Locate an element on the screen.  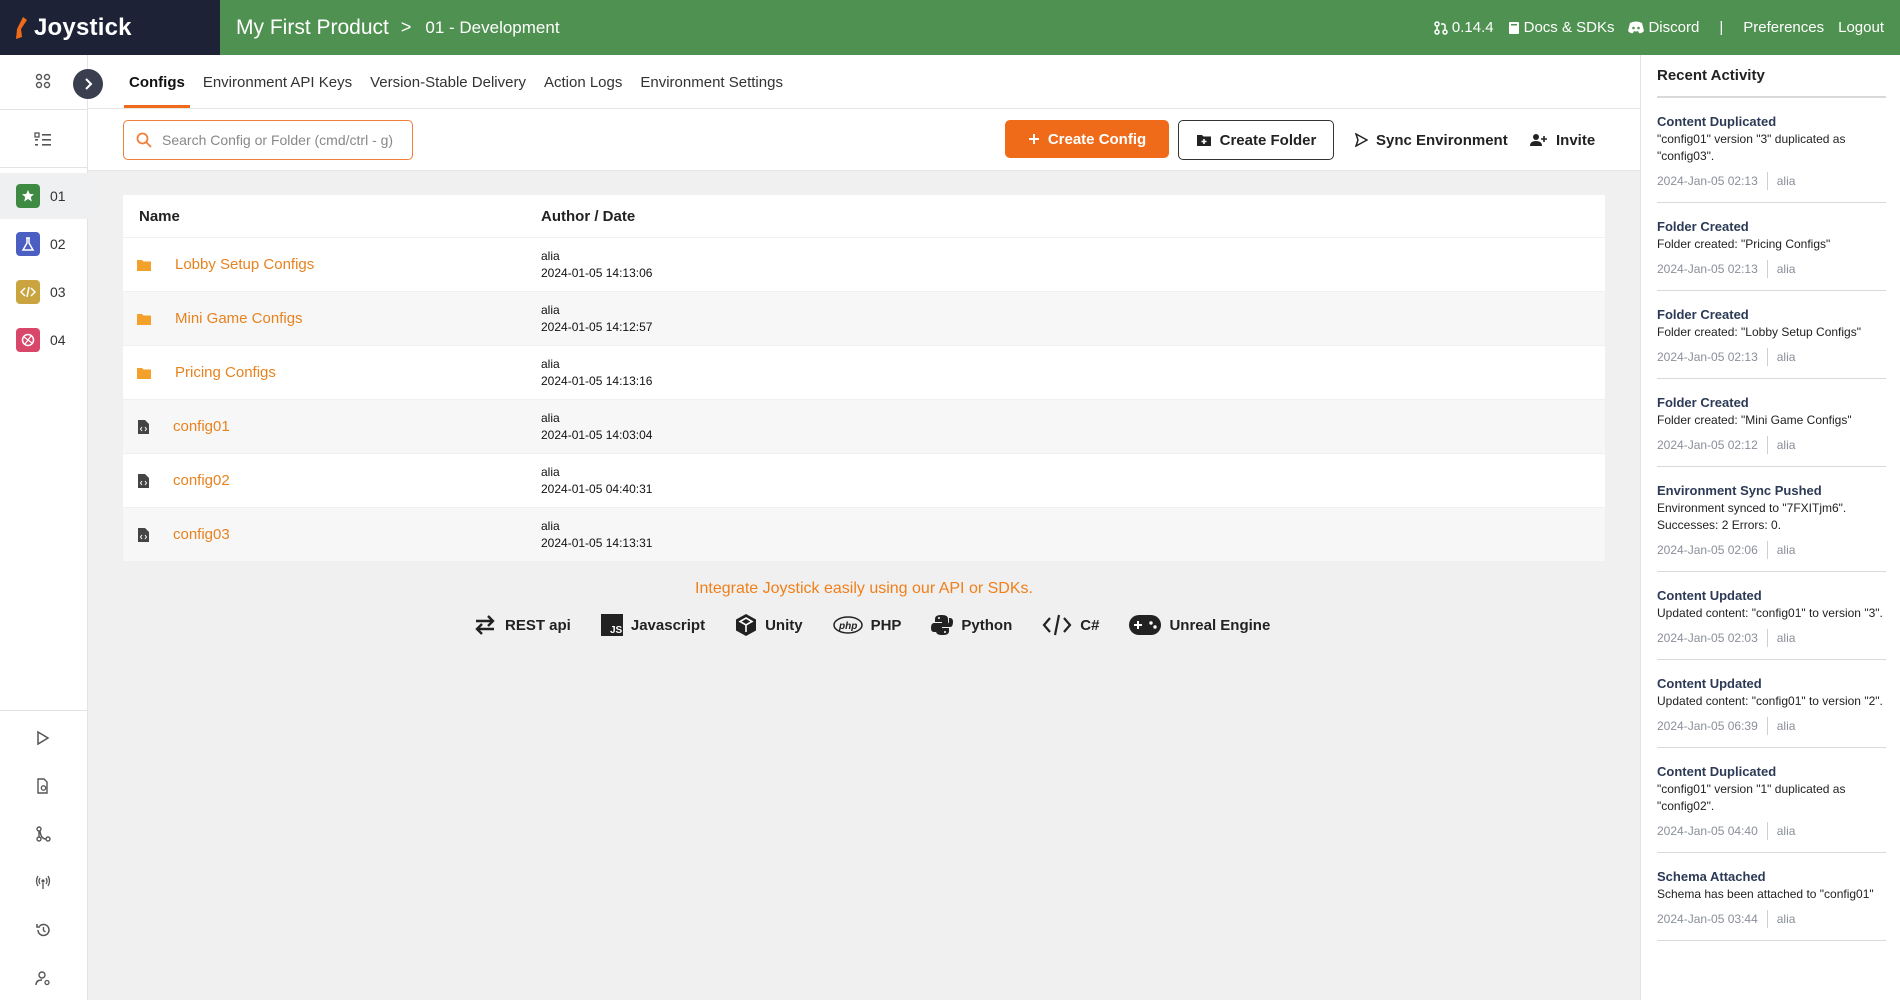
sdk-unity: Unity is located at coordinates (769, 625).